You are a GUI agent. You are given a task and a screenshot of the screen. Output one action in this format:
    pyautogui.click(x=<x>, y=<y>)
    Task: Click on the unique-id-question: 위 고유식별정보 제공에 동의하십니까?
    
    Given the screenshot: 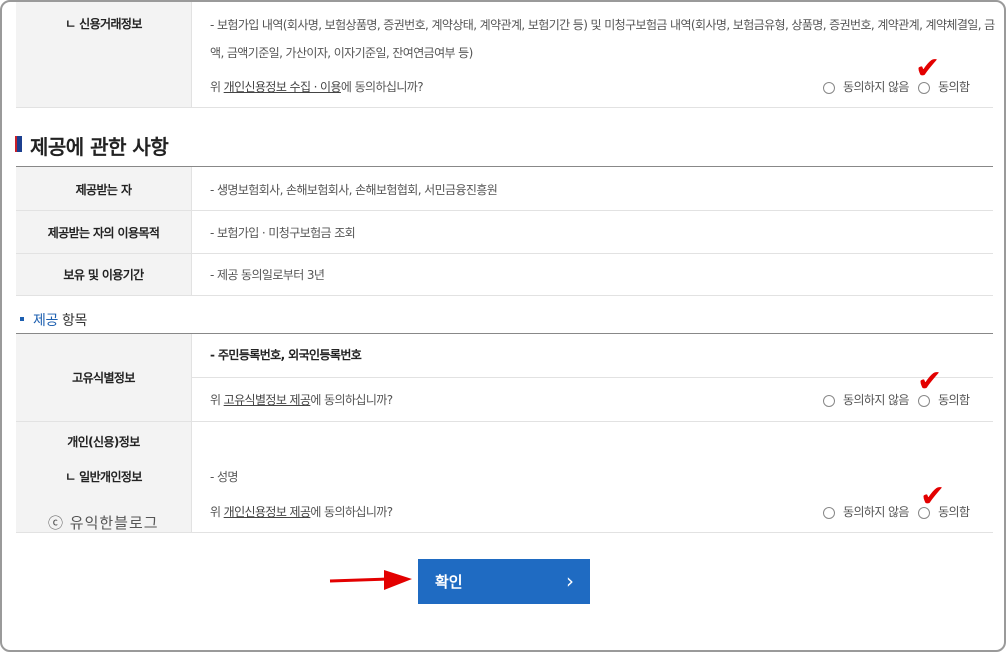 What is the action you would take?
    pyautogui.click(x=301, y=400)
    